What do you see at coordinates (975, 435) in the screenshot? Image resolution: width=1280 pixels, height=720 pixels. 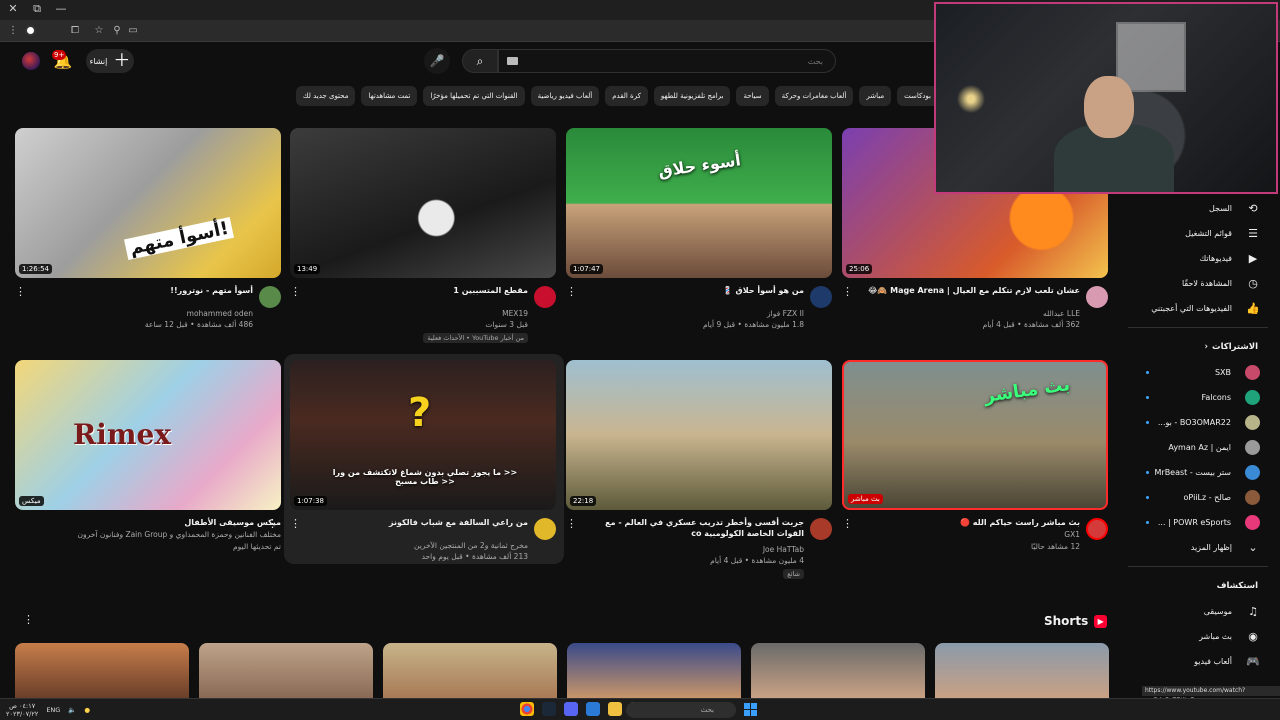 I see `video-thumbnail: بث مباشر بث مباشر` at bounding box center [975, 435].